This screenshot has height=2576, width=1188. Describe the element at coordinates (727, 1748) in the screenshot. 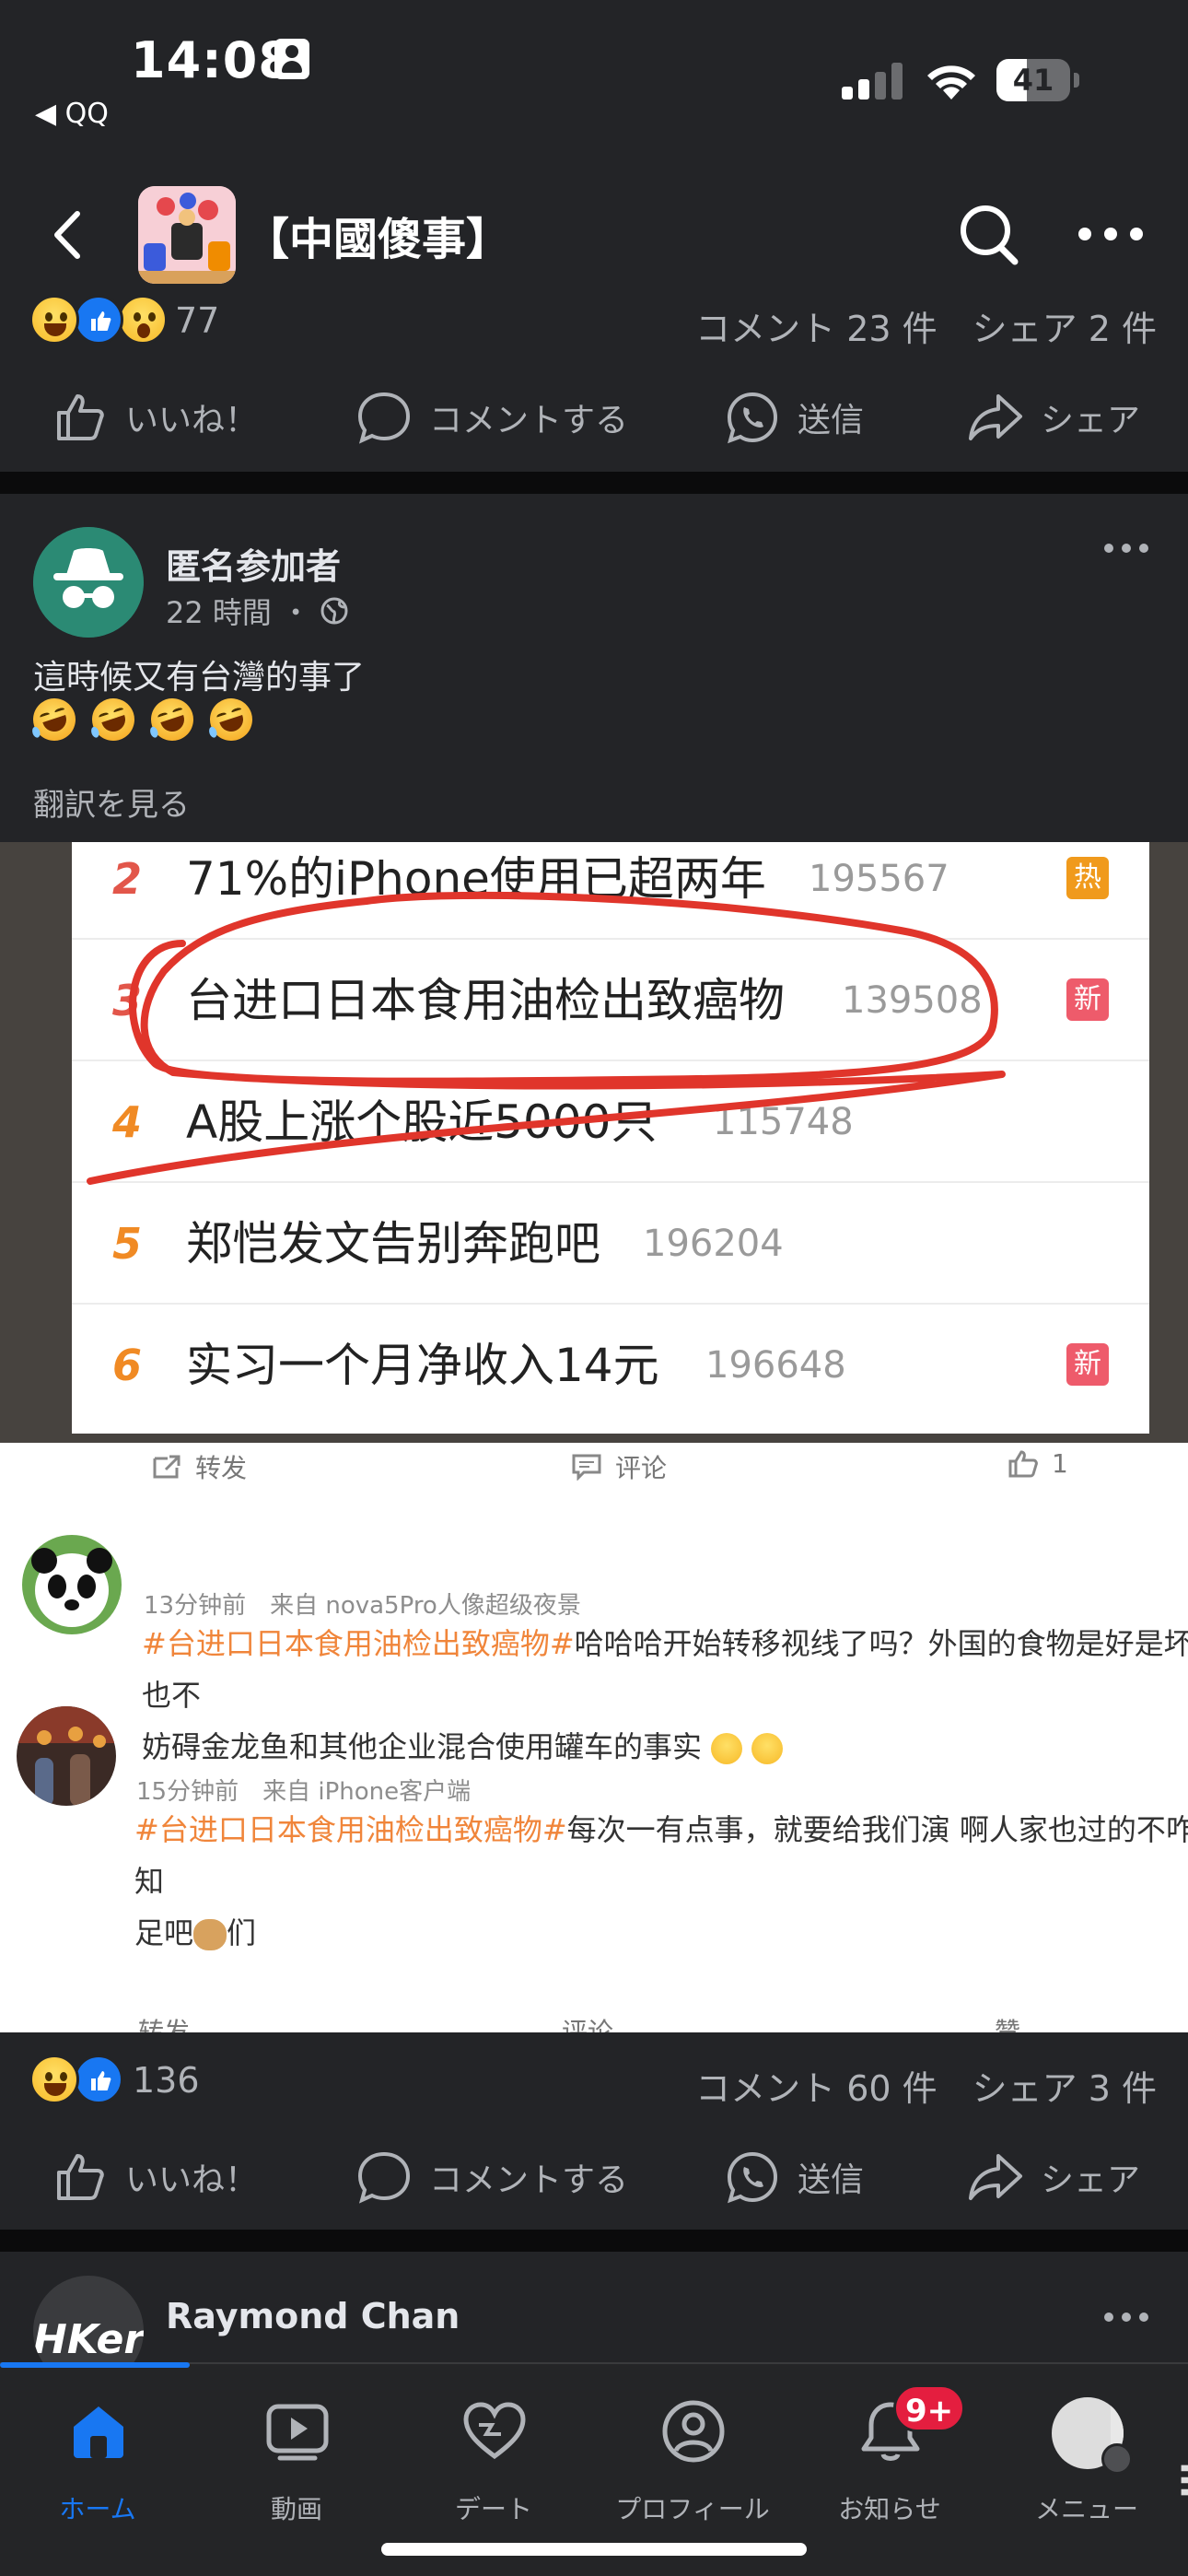

I see `crying-emoji-icon` at that location.